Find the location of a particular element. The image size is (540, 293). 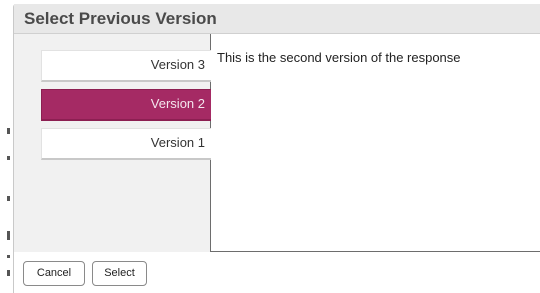

version-item-3: Version 3 is located at coordinates (126, 66).